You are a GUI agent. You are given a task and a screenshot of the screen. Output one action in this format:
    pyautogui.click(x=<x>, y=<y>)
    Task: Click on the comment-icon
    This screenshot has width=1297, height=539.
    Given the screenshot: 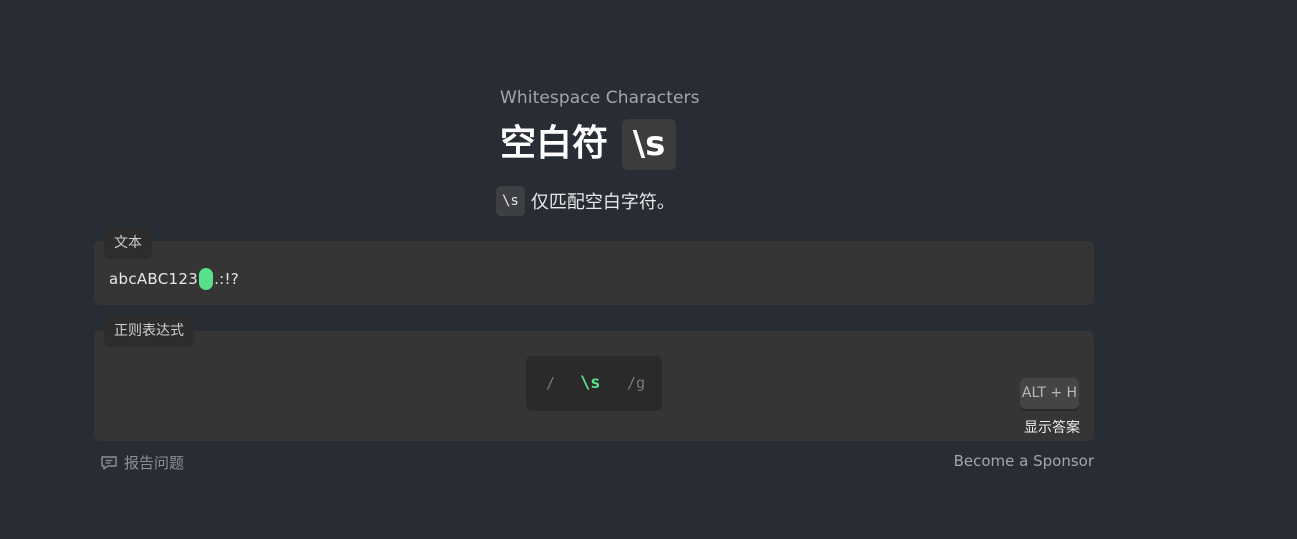 What is the action you would take?
    pyautogui.click(x=109, y=463)
    